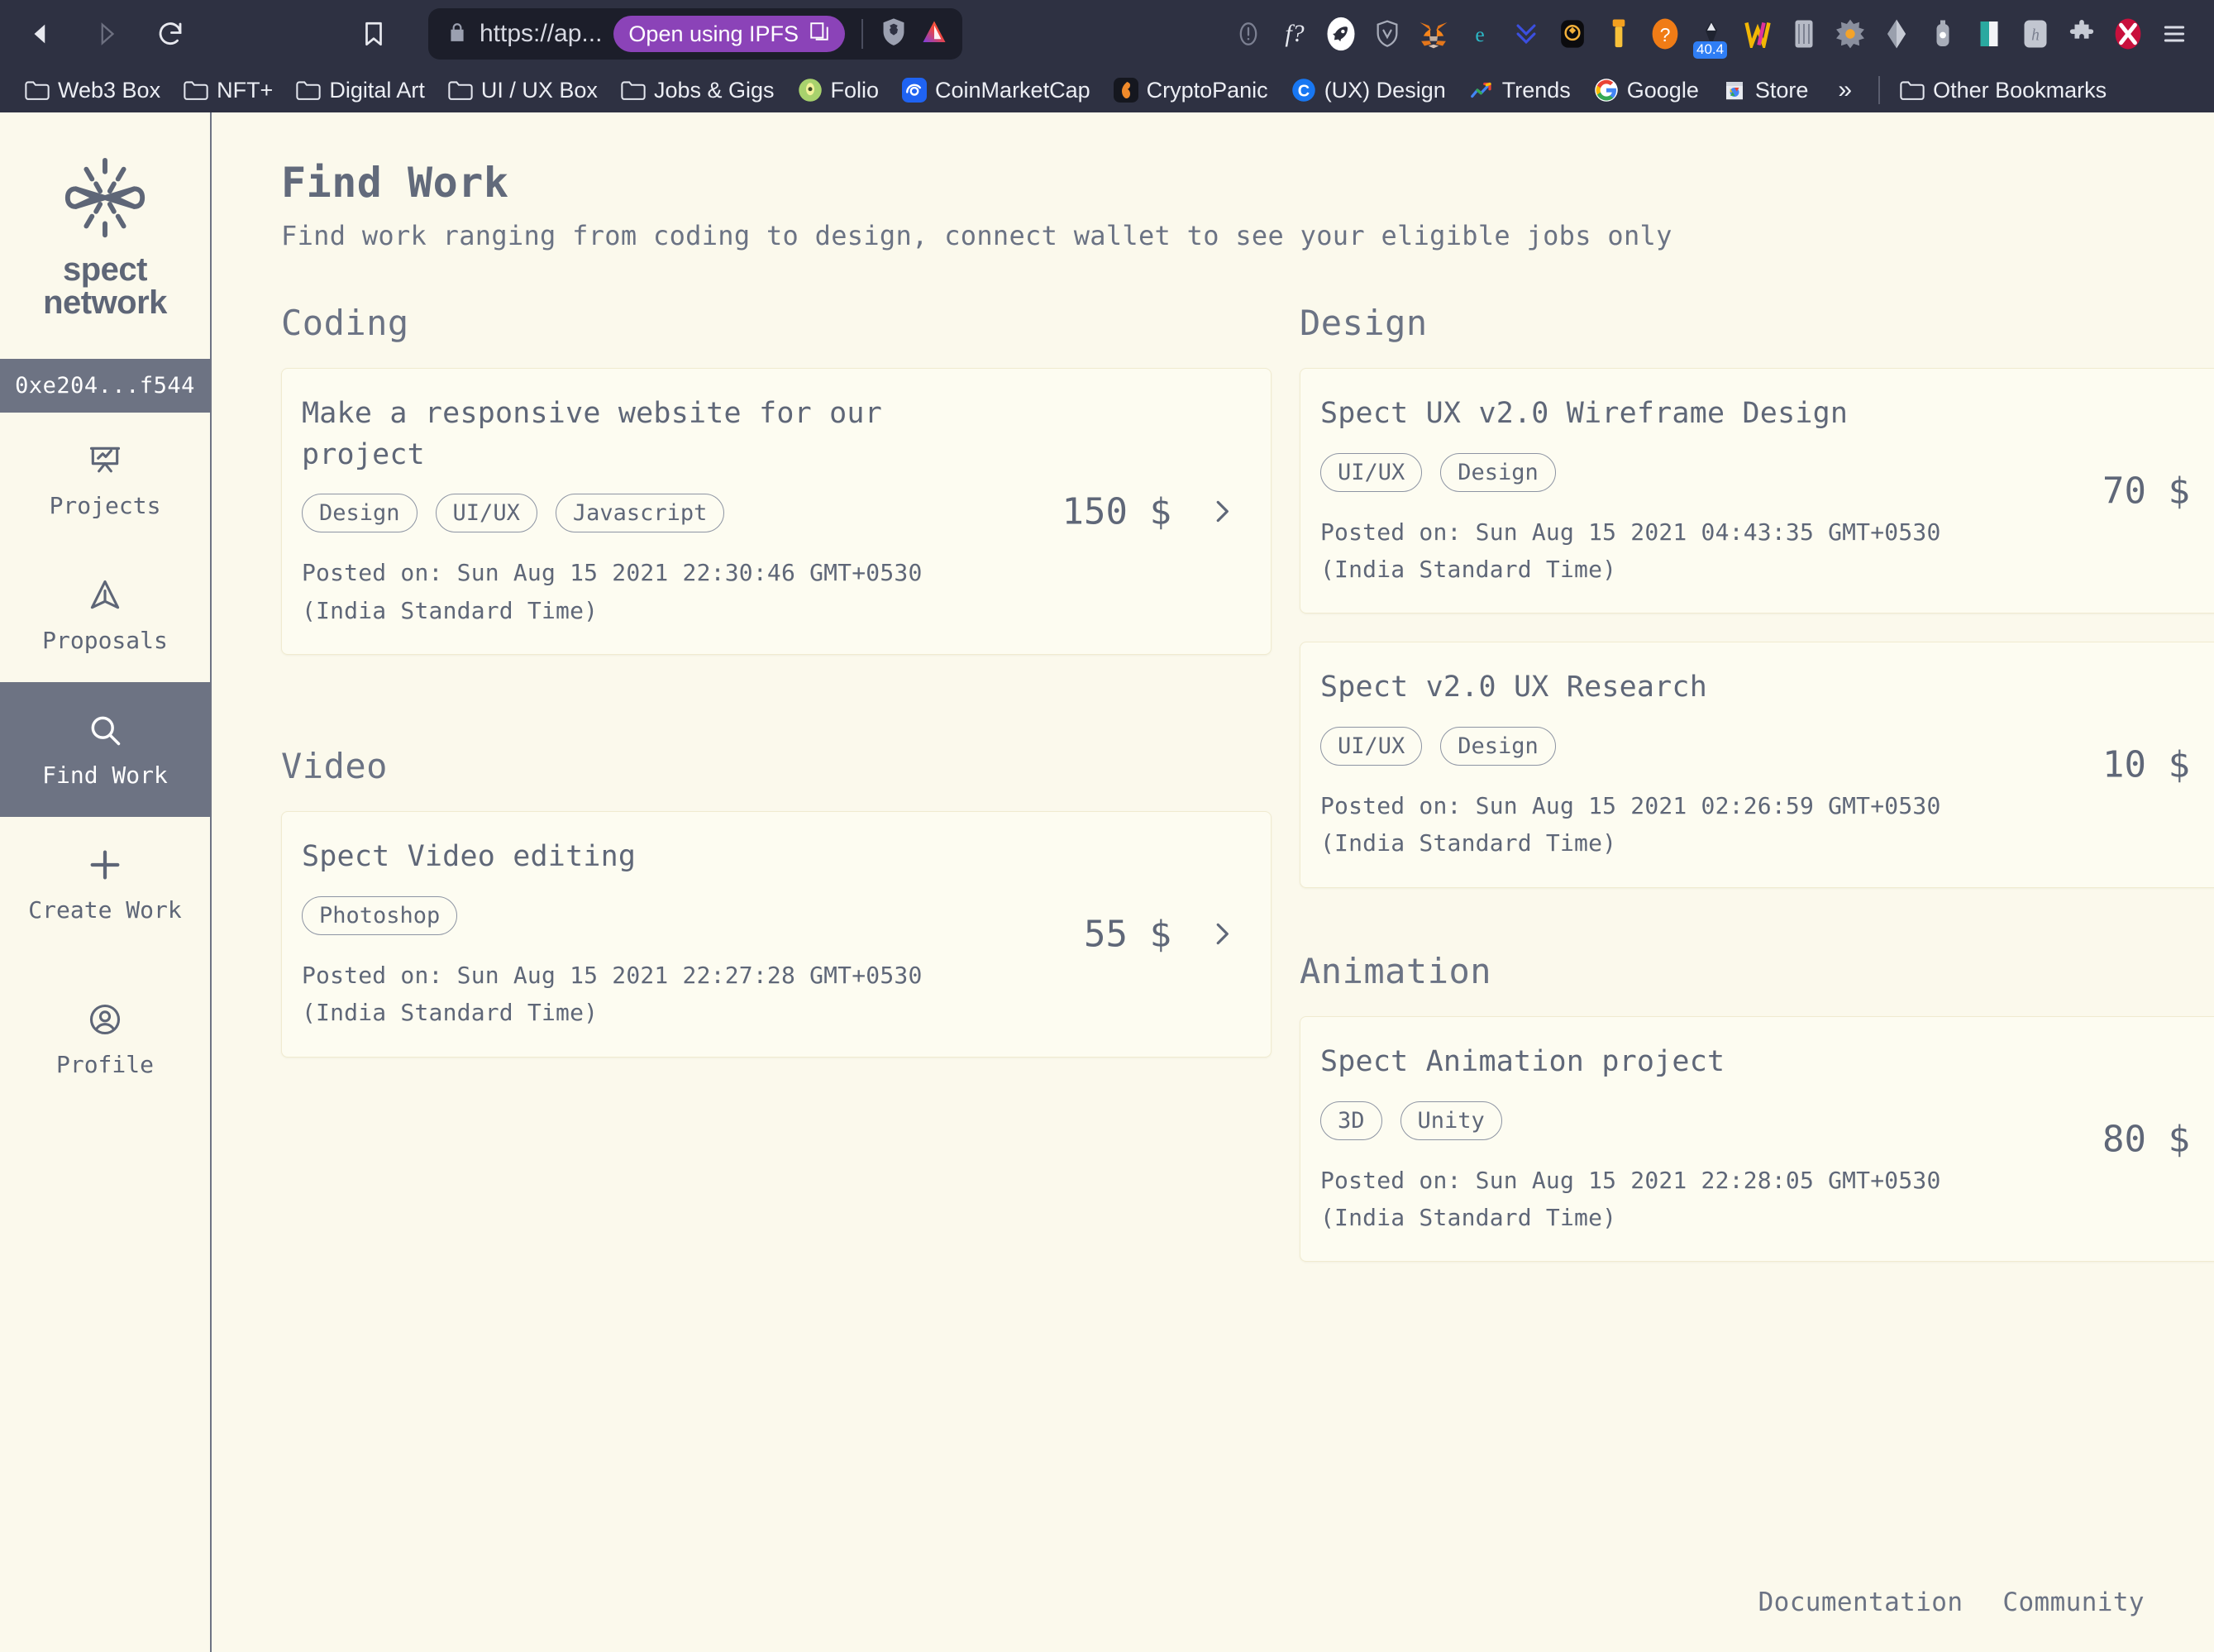 The image size is (2214, 1652). I want to click on bookmark-google: Google, so click(1646, 90).